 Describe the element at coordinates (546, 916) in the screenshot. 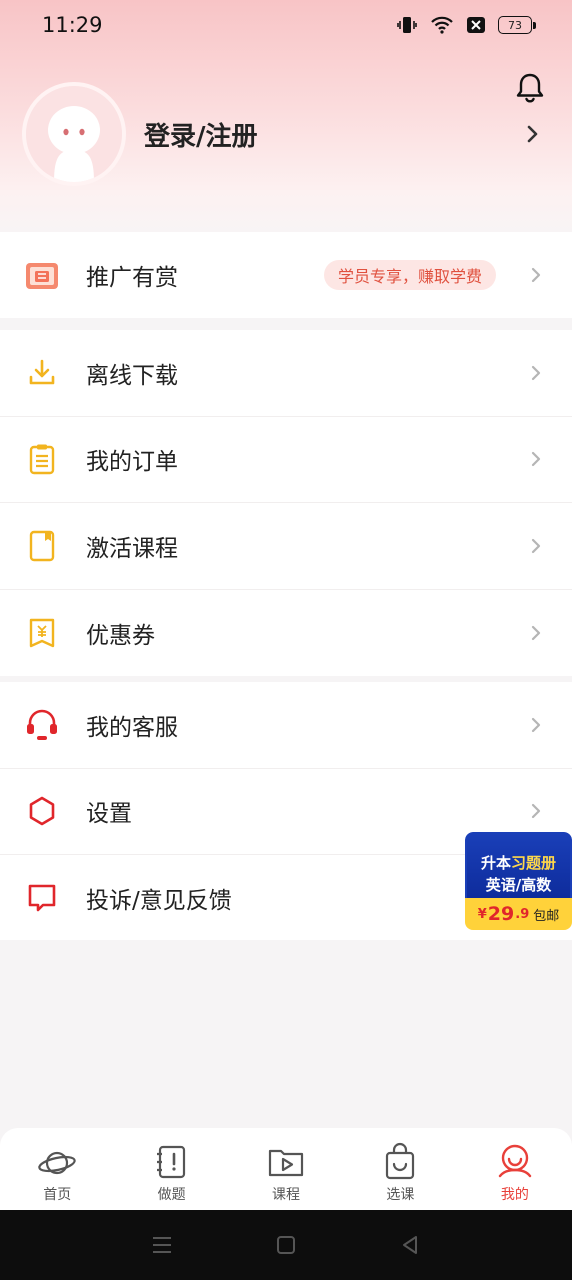

I see `ad-shipping: 包邮` at that location.